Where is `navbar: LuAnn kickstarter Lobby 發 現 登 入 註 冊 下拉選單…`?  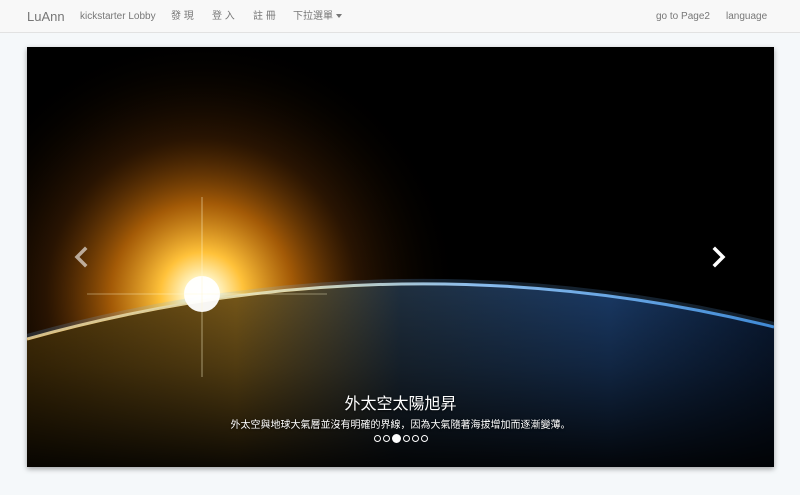 navbar: LuAnn kickstarter Lobby 發 現 登 入 註 冊 下拉選單… is located at coordinates (400, 16).